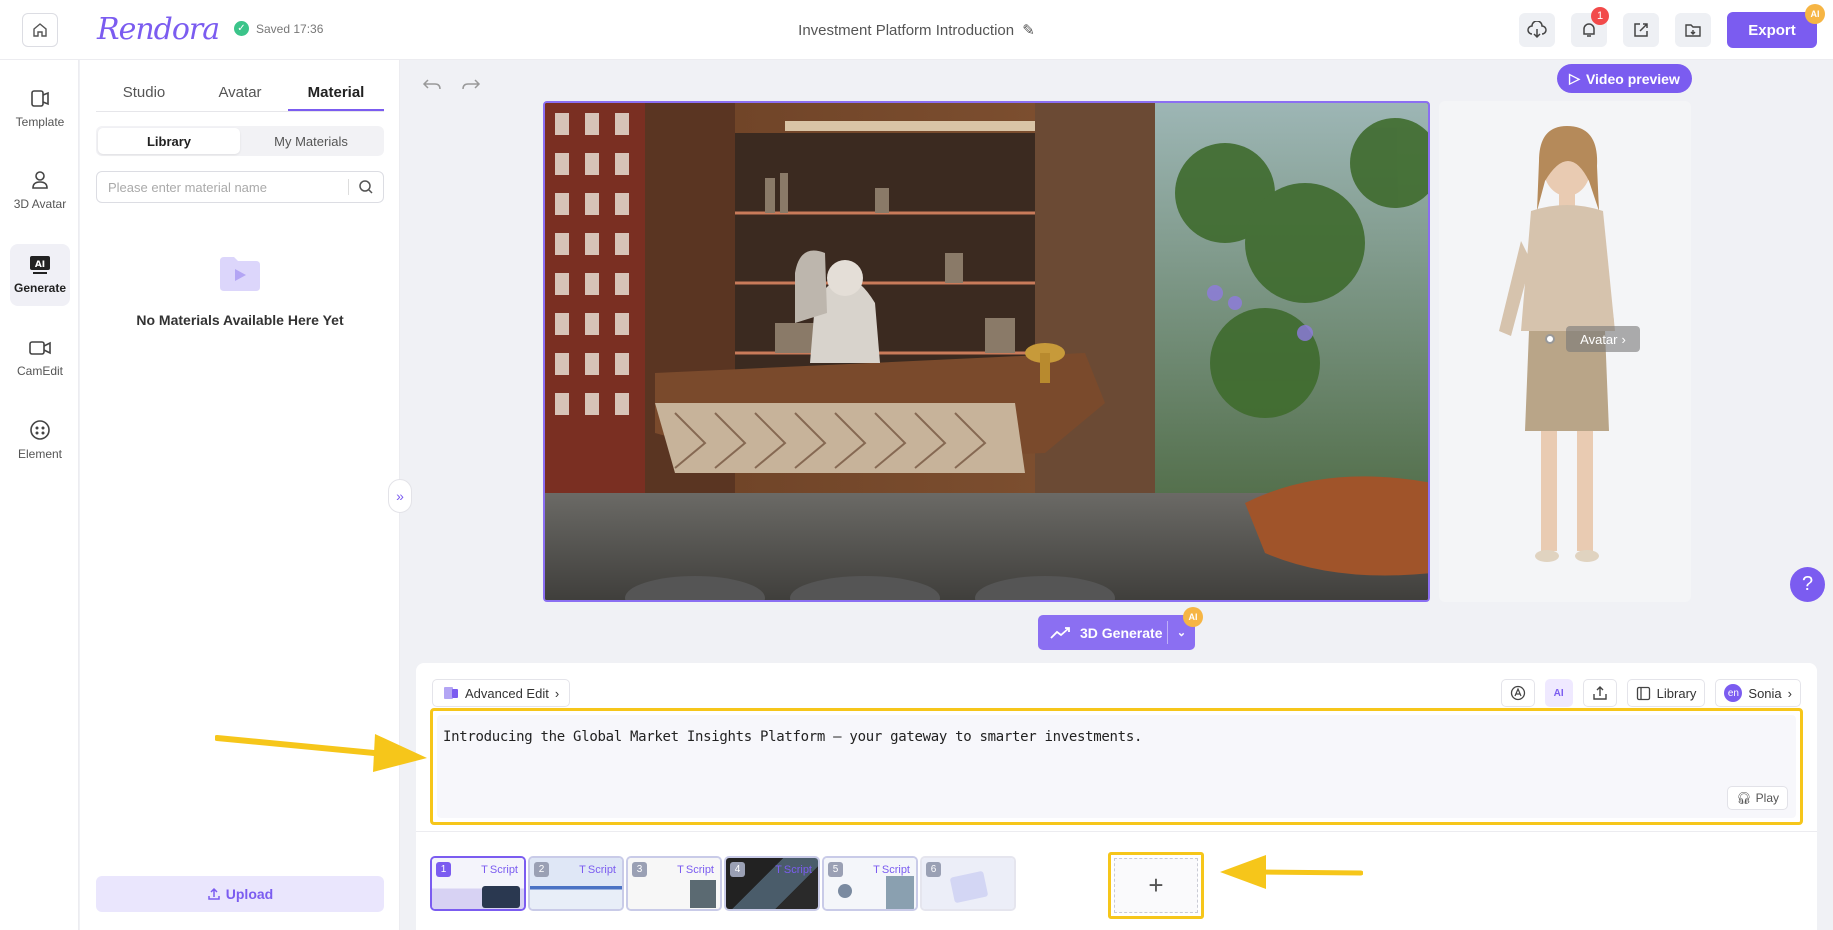 Image resolution: width=1833 pixels, height=930 pixels. Describe the element at coordinates (249, 894) in the screenshot. I see `upload-label: Upload` at that location.